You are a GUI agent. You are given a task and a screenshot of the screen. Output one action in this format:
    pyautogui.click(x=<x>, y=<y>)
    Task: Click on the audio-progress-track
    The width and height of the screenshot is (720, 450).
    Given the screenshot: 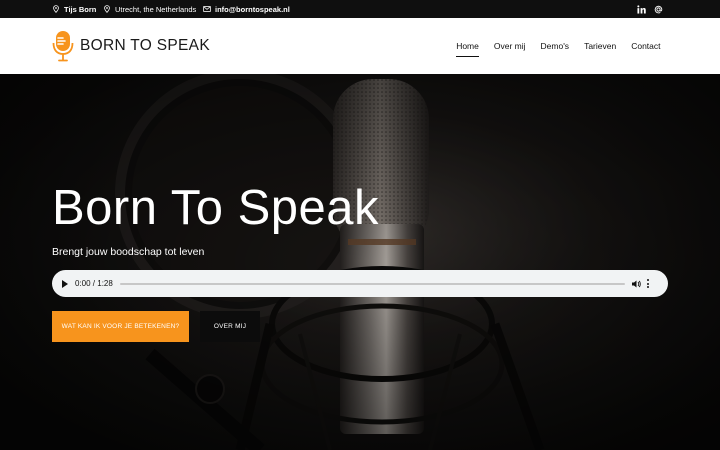 What is the action you would take?
    pyautogui.click(x=372, y=284)
    